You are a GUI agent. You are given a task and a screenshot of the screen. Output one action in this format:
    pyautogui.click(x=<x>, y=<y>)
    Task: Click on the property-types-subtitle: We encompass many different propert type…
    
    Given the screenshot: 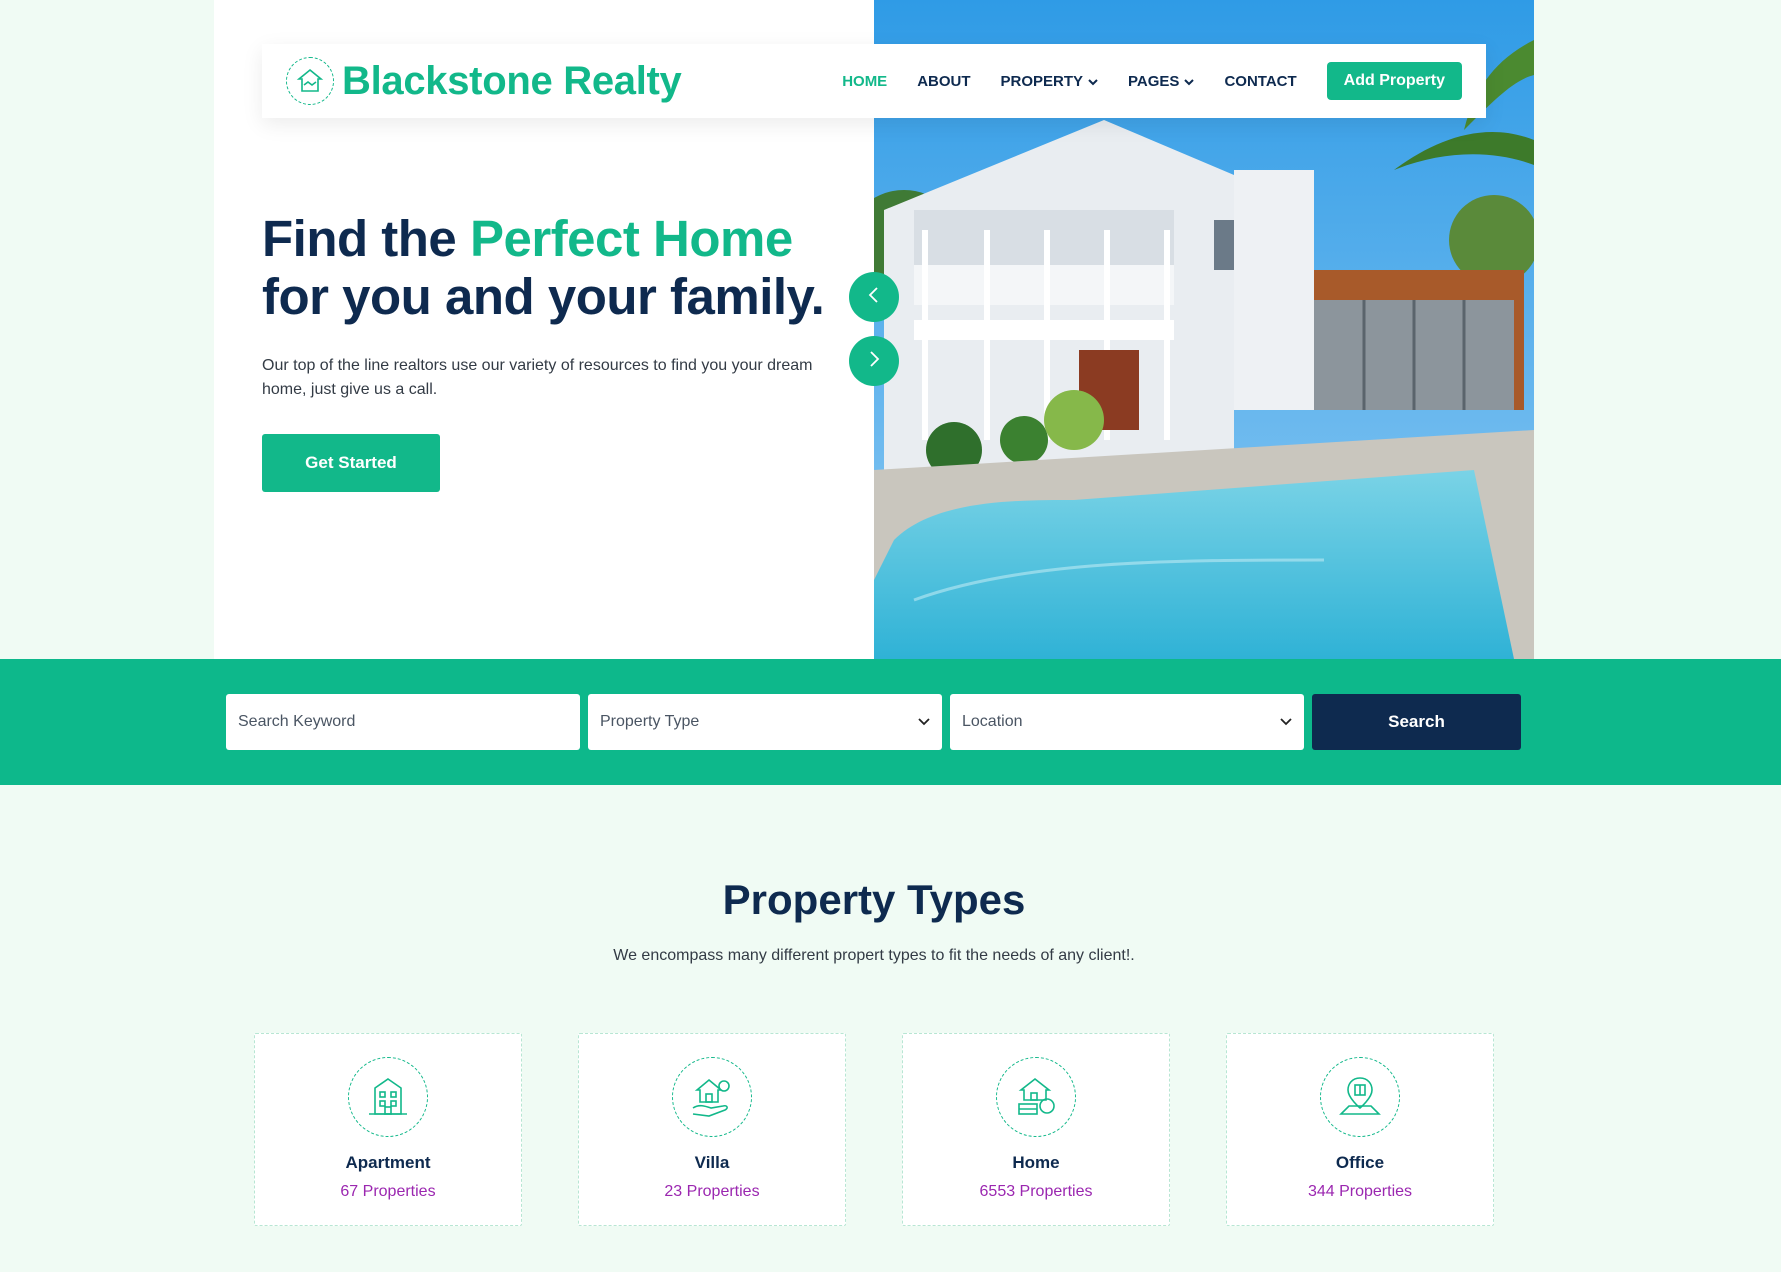 What is the action you would take?
    pyautogui.click(x=874, y=955)
    